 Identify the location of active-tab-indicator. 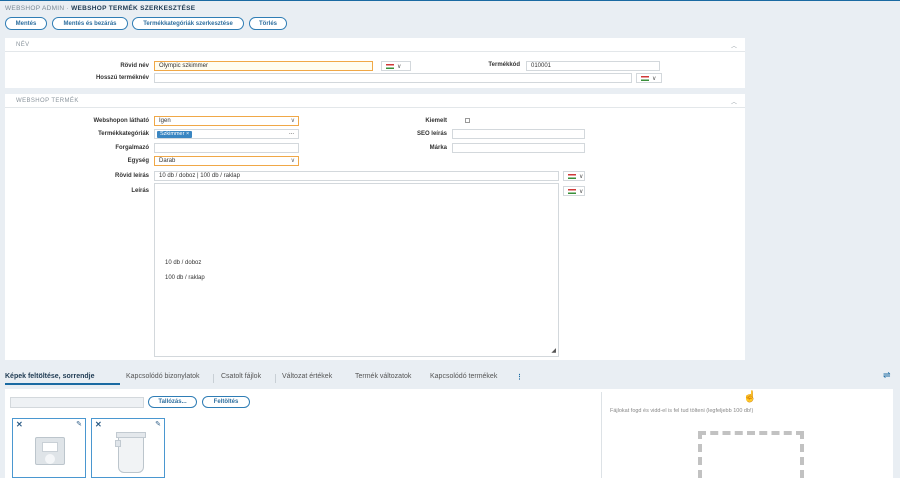
(62, 384).